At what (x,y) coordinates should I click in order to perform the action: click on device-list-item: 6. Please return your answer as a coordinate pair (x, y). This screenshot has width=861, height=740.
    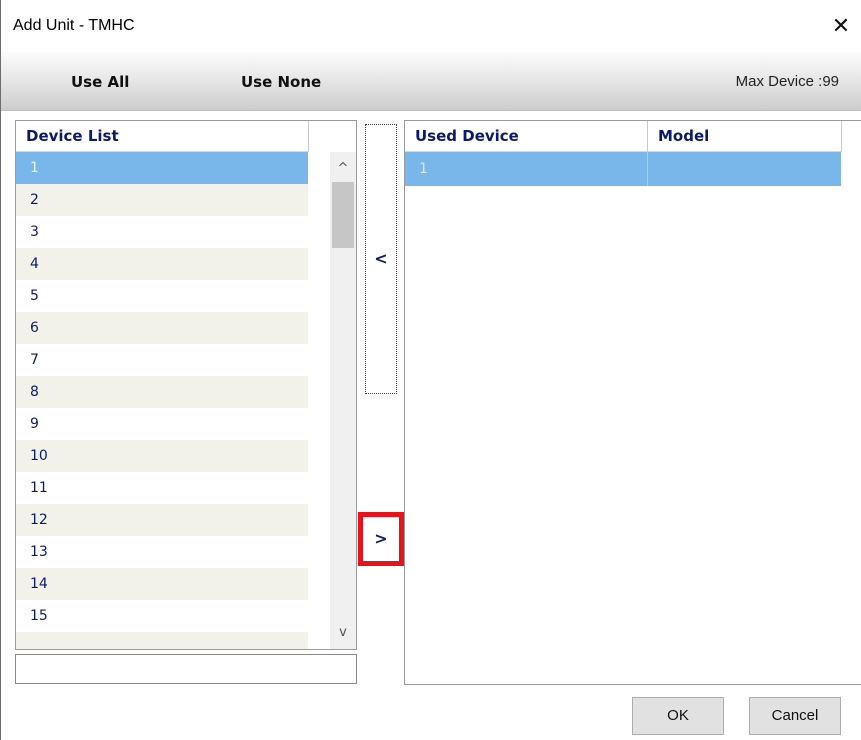
    Looking at the image, I should click on (162, 328).